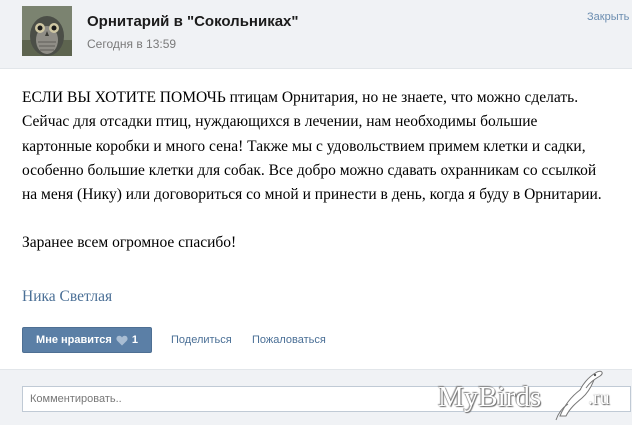 The width and height of the screenshot is (632, 425). Describe the element at coordinates (134, 340) in the screenshot. I see `like-count: 1` at that location.